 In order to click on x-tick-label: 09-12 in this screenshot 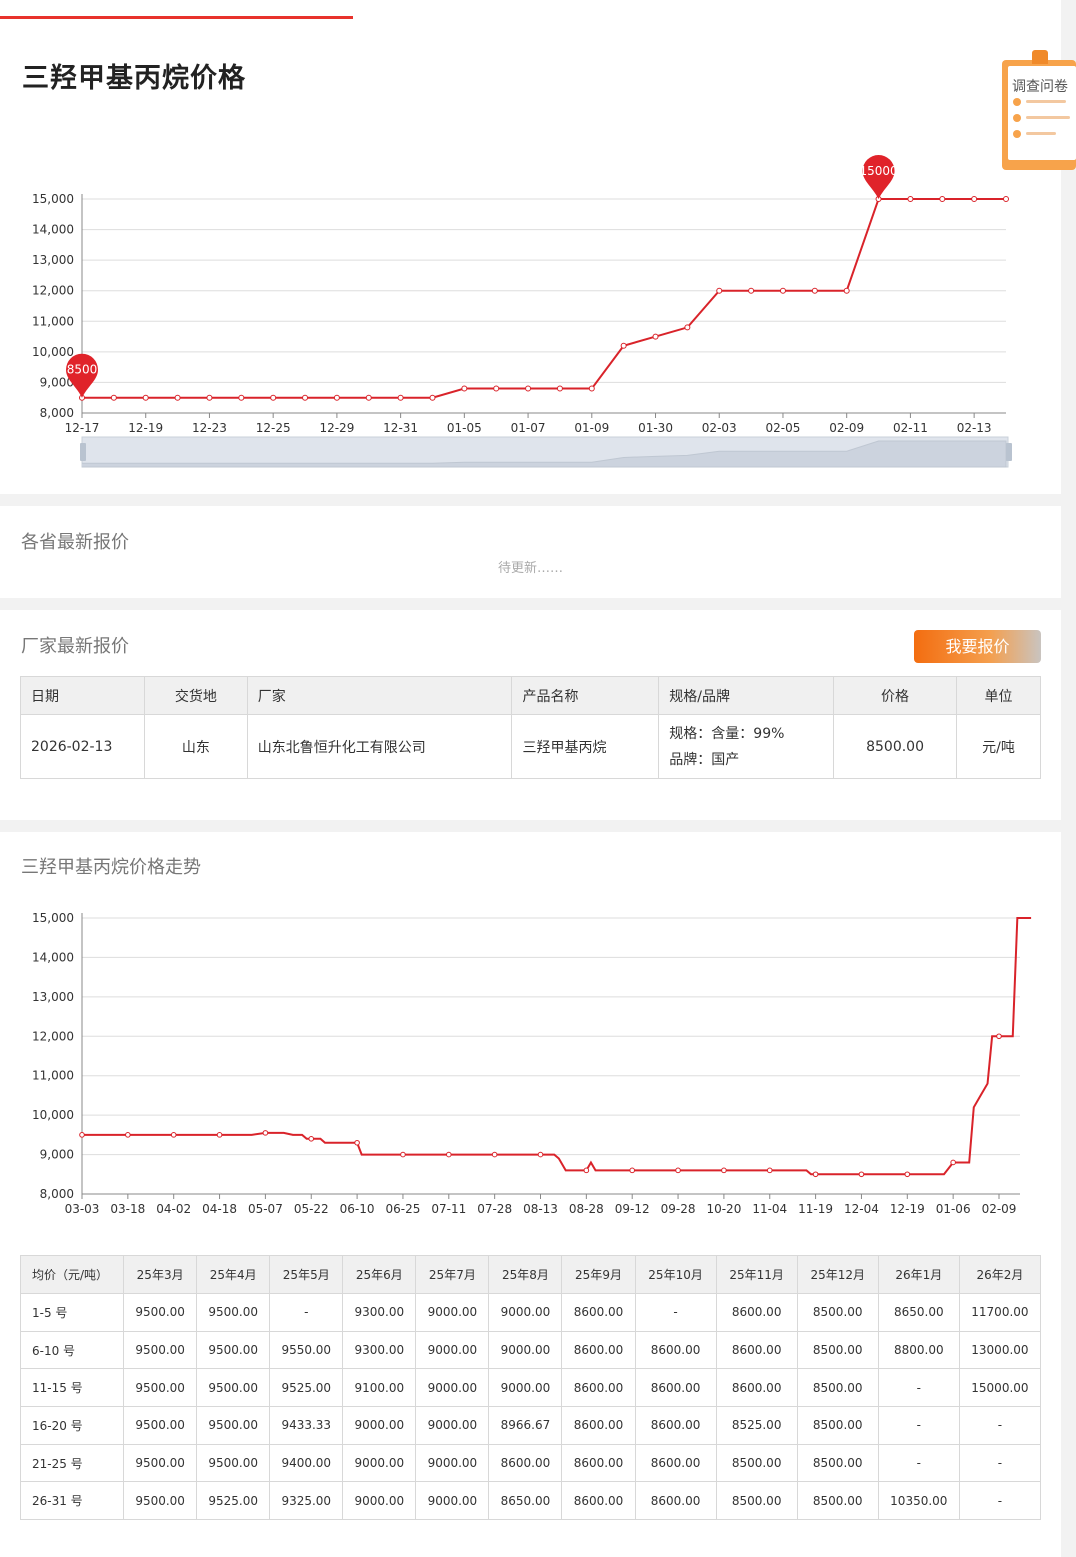, I will do `click(632, 1209)`.